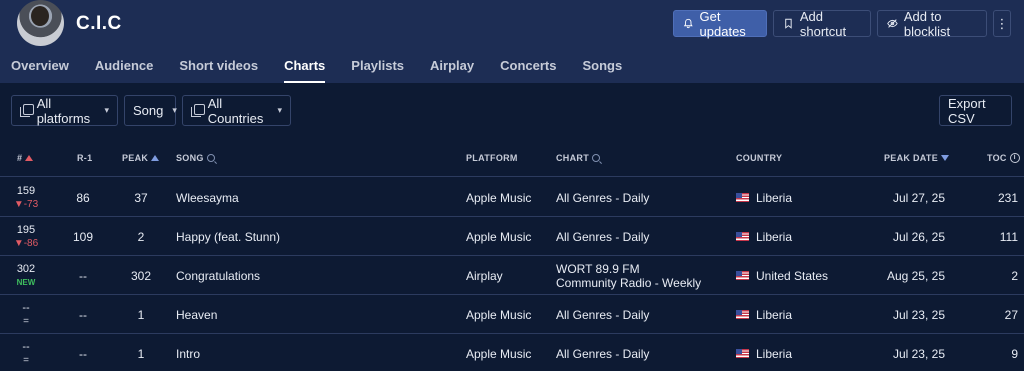 This screenshot has height=371, width=1024. Describe the element at coordinates (528, 70) in the screenshot. I see `tab-concerts: Concerts` at that location.